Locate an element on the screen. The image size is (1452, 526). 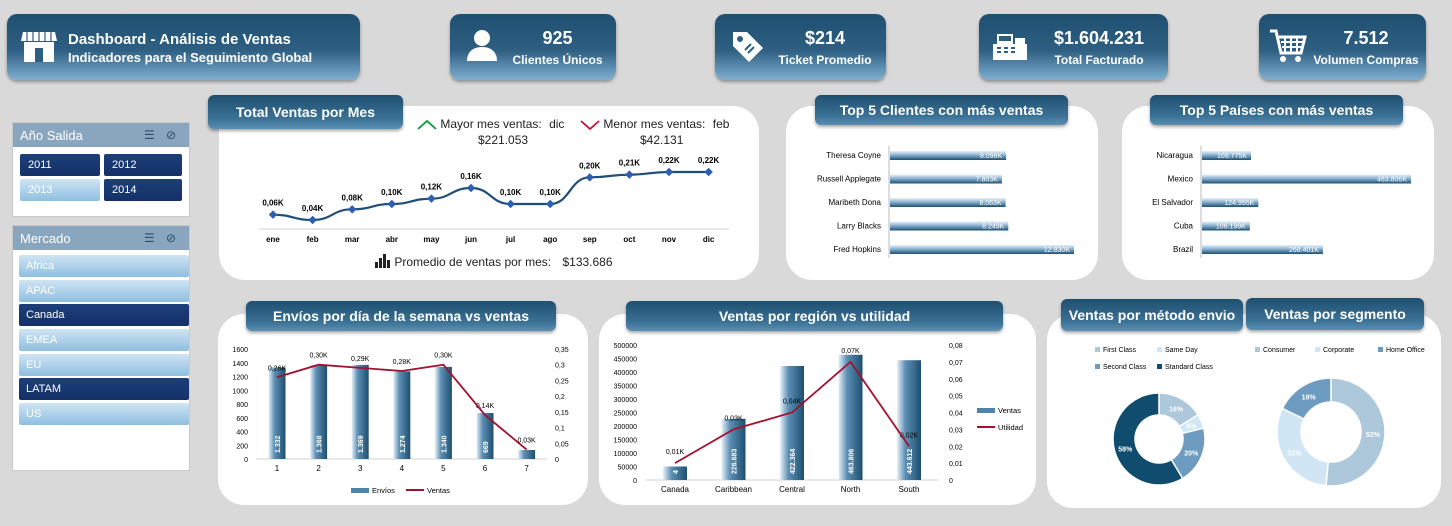
bar-label: 669 is located at coordinates (486, 447).